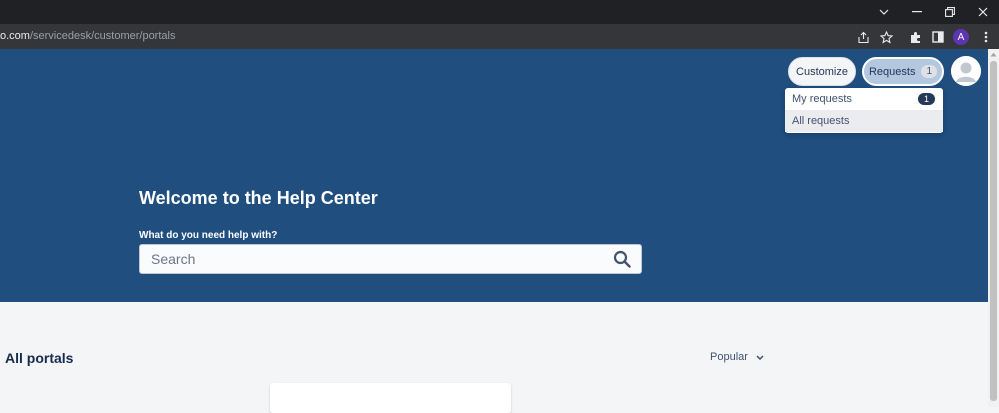  What do you see at coordinates (863, 37) in the screenshot?
I see `share-icon` at bounding box center [863, 37].